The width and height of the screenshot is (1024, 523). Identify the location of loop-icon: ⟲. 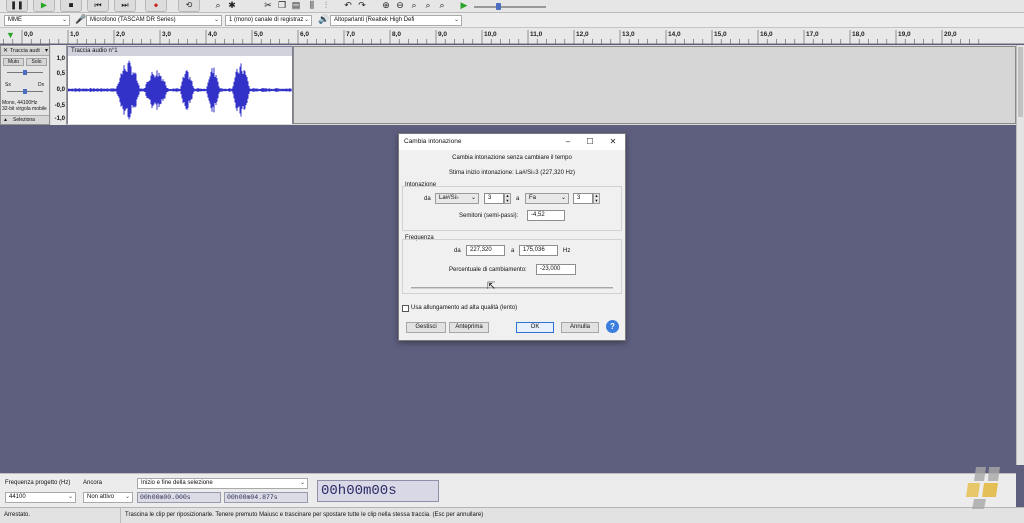
(189, 5).